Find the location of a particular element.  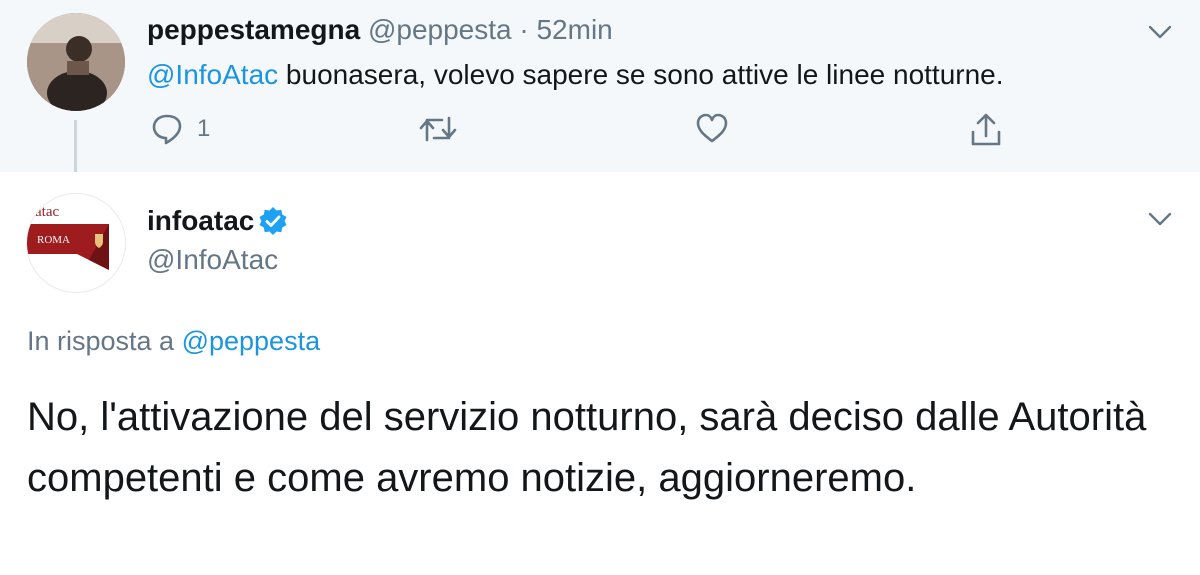

like-icon is located at coordinates (712, 128).